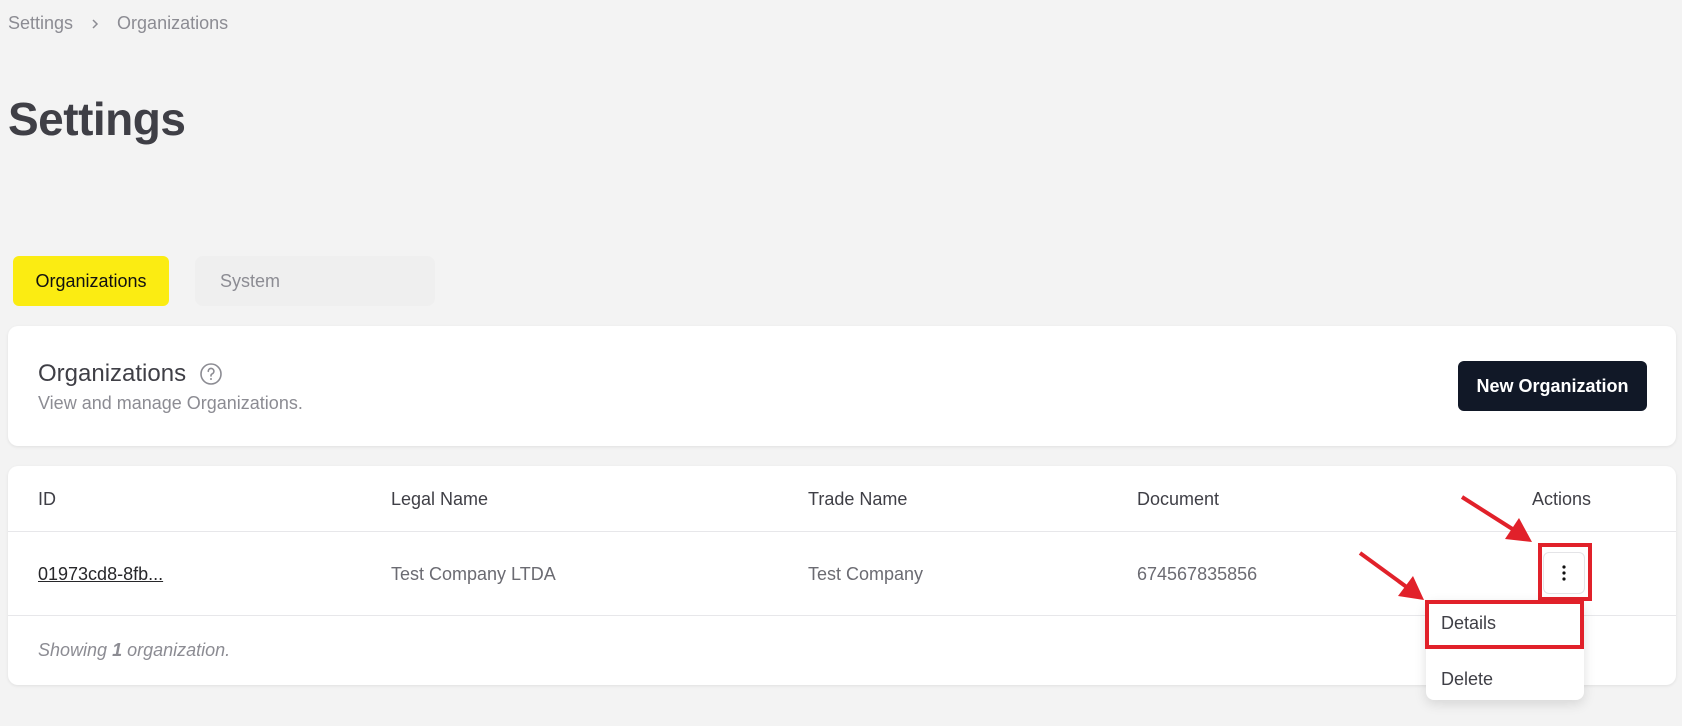 The width and height of the screenshot is (1682, 726). What do you see at coordinates (1178, 499) in the screenshot?
I see `column-header-document: Document` at bounding box center [1178, 499].